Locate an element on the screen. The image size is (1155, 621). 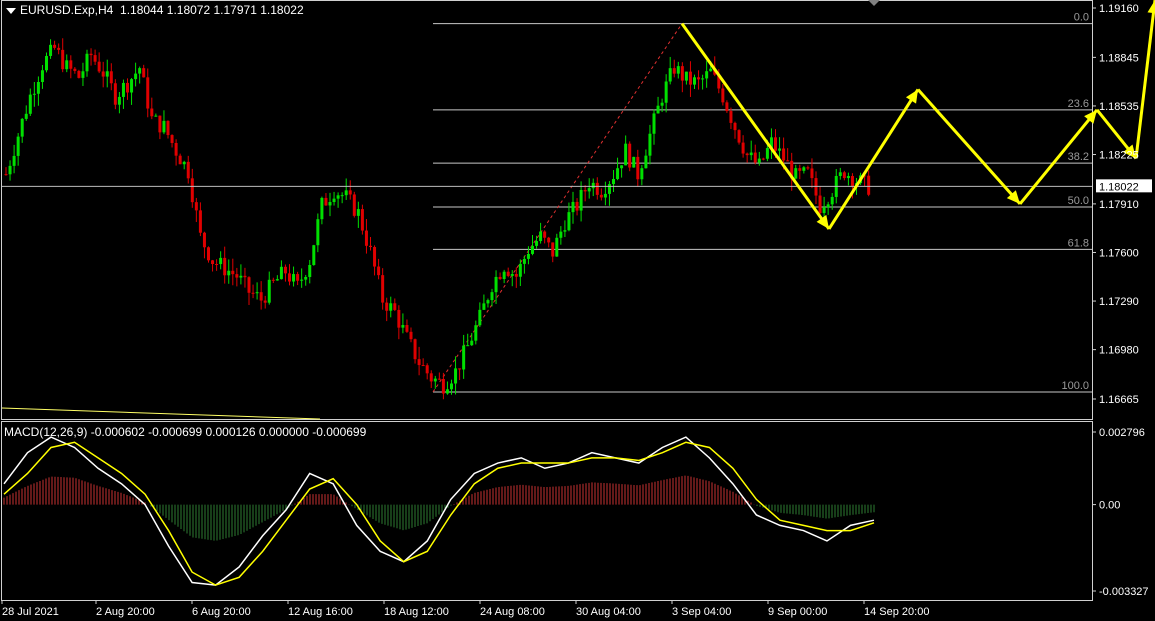
fib-level-label: 100.0 is located at coordinates (1075, 386).